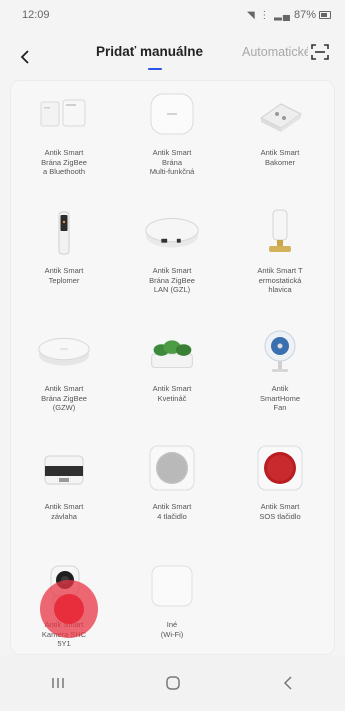  I want to click on status-bar: 12:09 ◥ ⋮ ▂▄ 87%, so click(172, 15).